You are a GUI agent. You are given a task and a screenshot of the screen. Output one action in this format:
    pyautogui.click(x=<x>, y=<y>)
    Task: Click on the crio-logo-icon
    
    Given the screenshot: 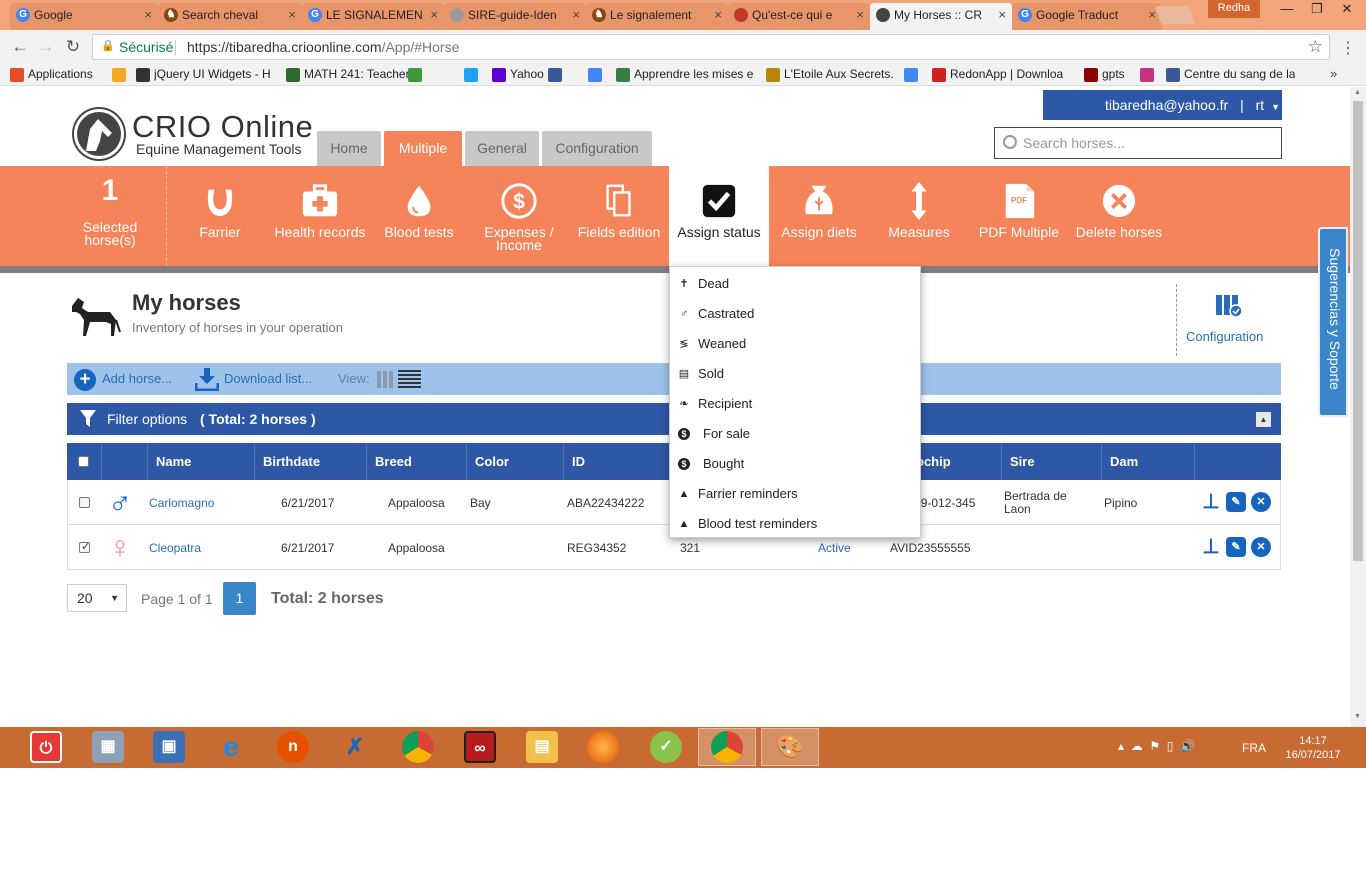 What is the action you would take?
    pyautogui.click(x=99, y=134)
    